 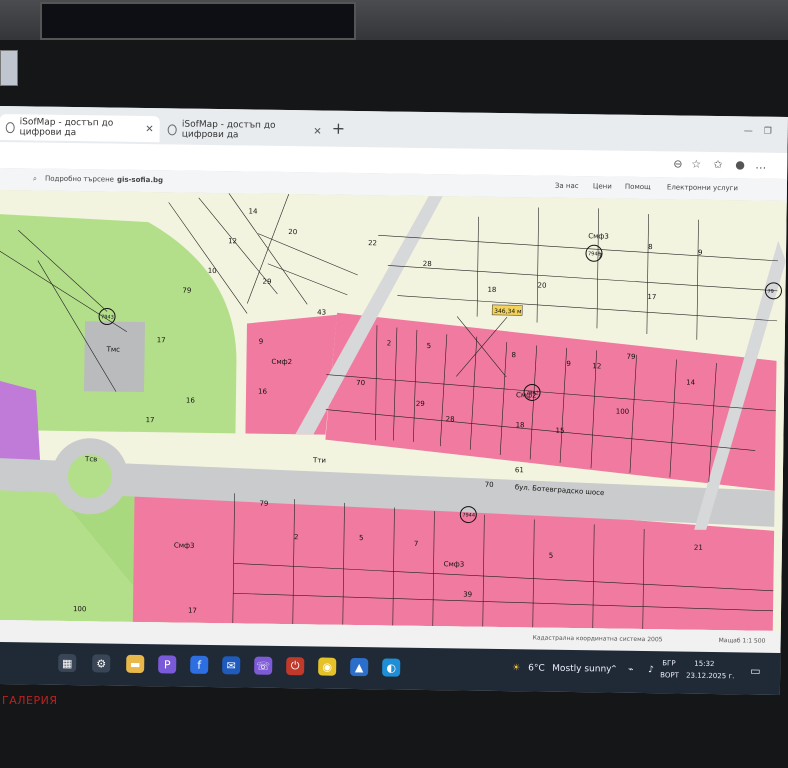 I want to click on minimize-icon: —, so click(x=748, y=131).